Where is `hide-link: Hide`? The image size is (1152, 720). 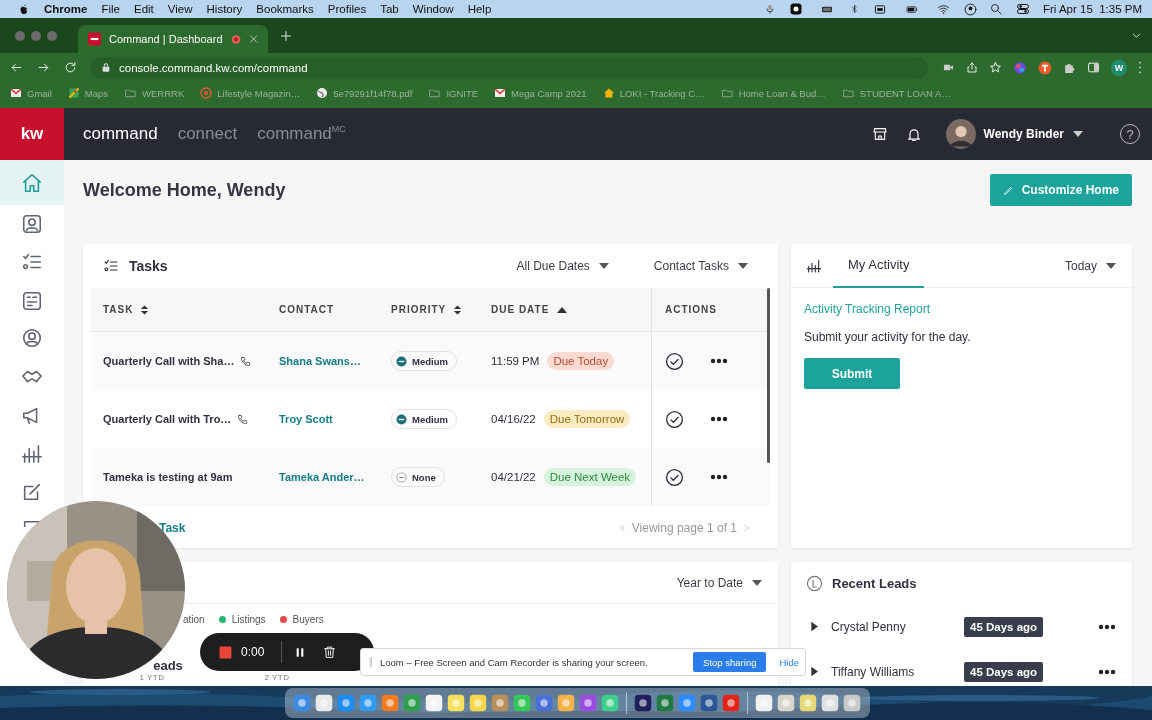
hide-link: Hide is located at coordinates (789, 662).